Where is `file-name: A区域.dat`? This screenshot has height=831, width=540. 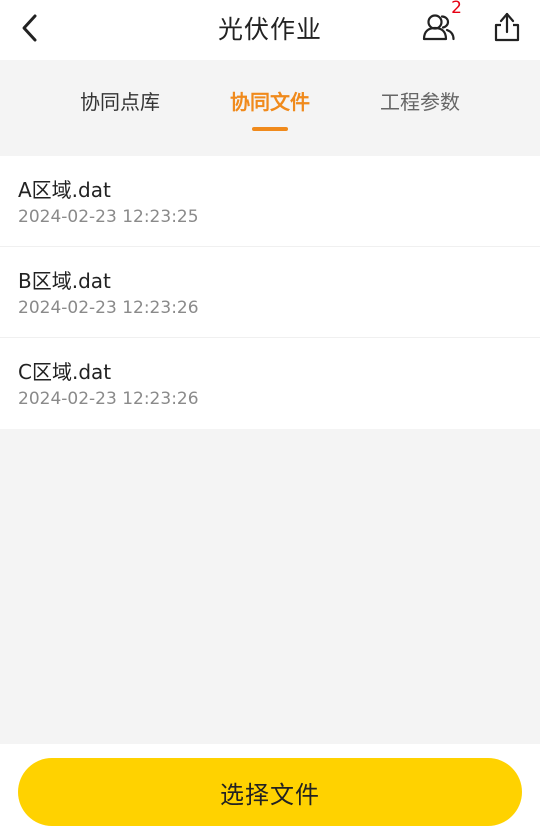 file-name: A区域.dat is located at coordinates (64, 190).